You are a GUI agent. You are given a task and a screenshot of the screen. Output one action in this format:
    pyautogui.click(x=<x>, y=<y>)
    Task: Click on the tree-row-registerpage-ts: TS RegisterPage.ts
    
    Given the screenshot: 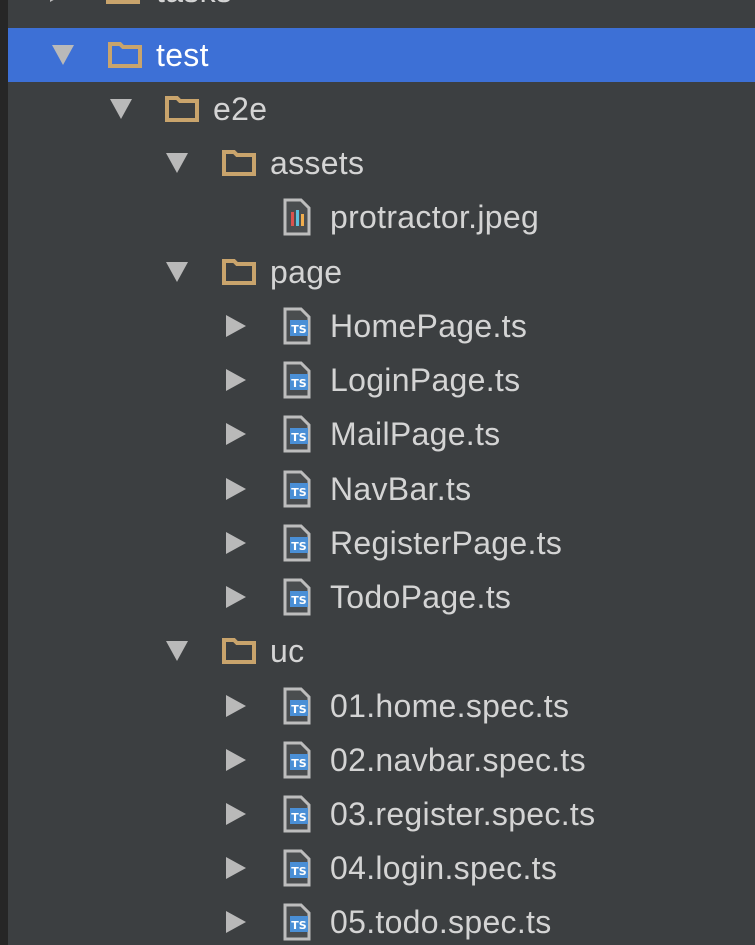 What is the action you would take?
    pyautogui.click(x=381, y=543)
    